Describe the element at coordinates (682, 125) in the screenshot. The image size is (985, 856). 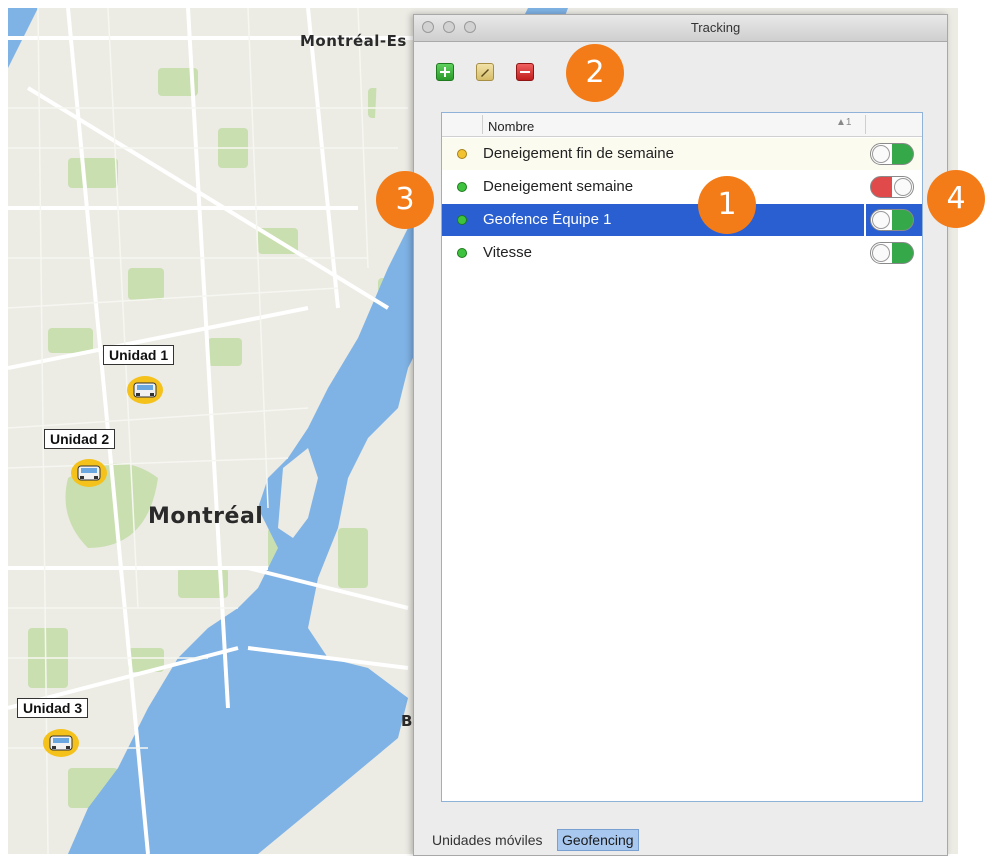
I see `list-header: Nombre ▲1` at that location.